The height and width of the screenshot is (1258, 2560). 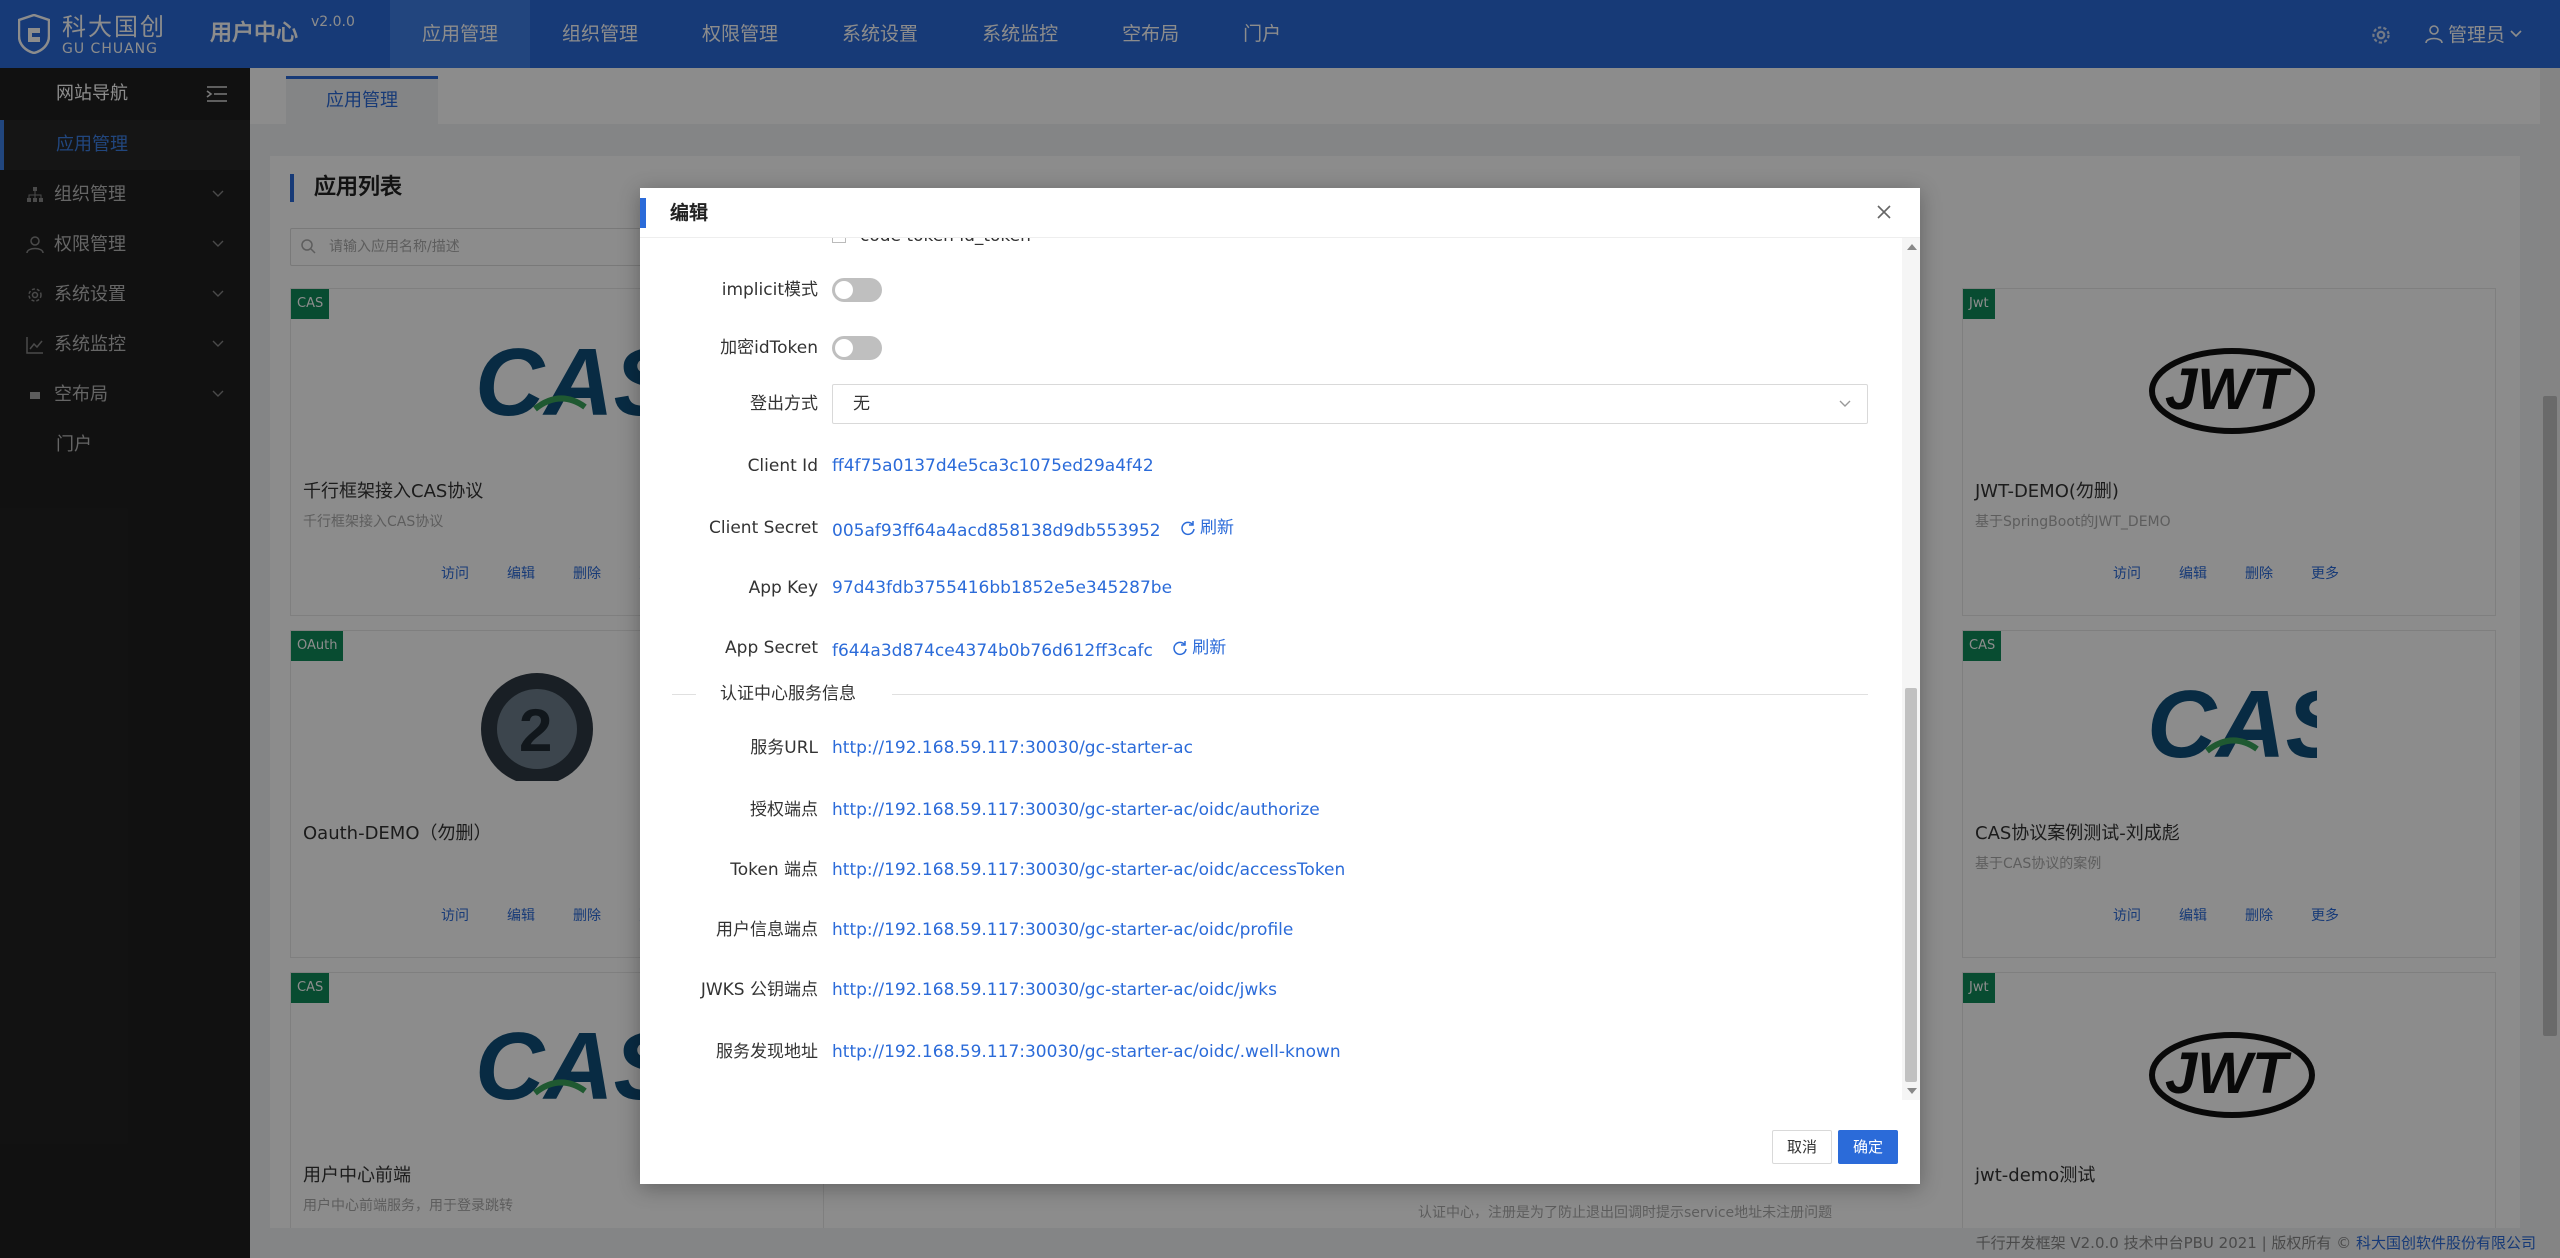 I want to click on logout-mode-select: 无, so click(x=1350, y=404).